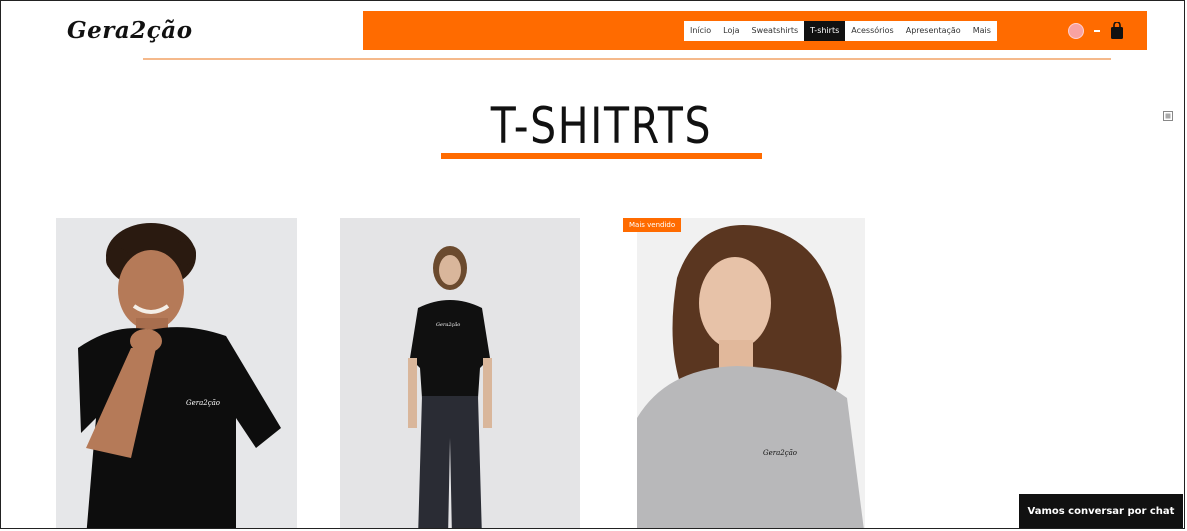 The width and height of the screenshot is (1187, 531). Describe the element at coordinates (825, 31) in the screenshot. I see `nav-item-tshirts: T-shirts` at that location.